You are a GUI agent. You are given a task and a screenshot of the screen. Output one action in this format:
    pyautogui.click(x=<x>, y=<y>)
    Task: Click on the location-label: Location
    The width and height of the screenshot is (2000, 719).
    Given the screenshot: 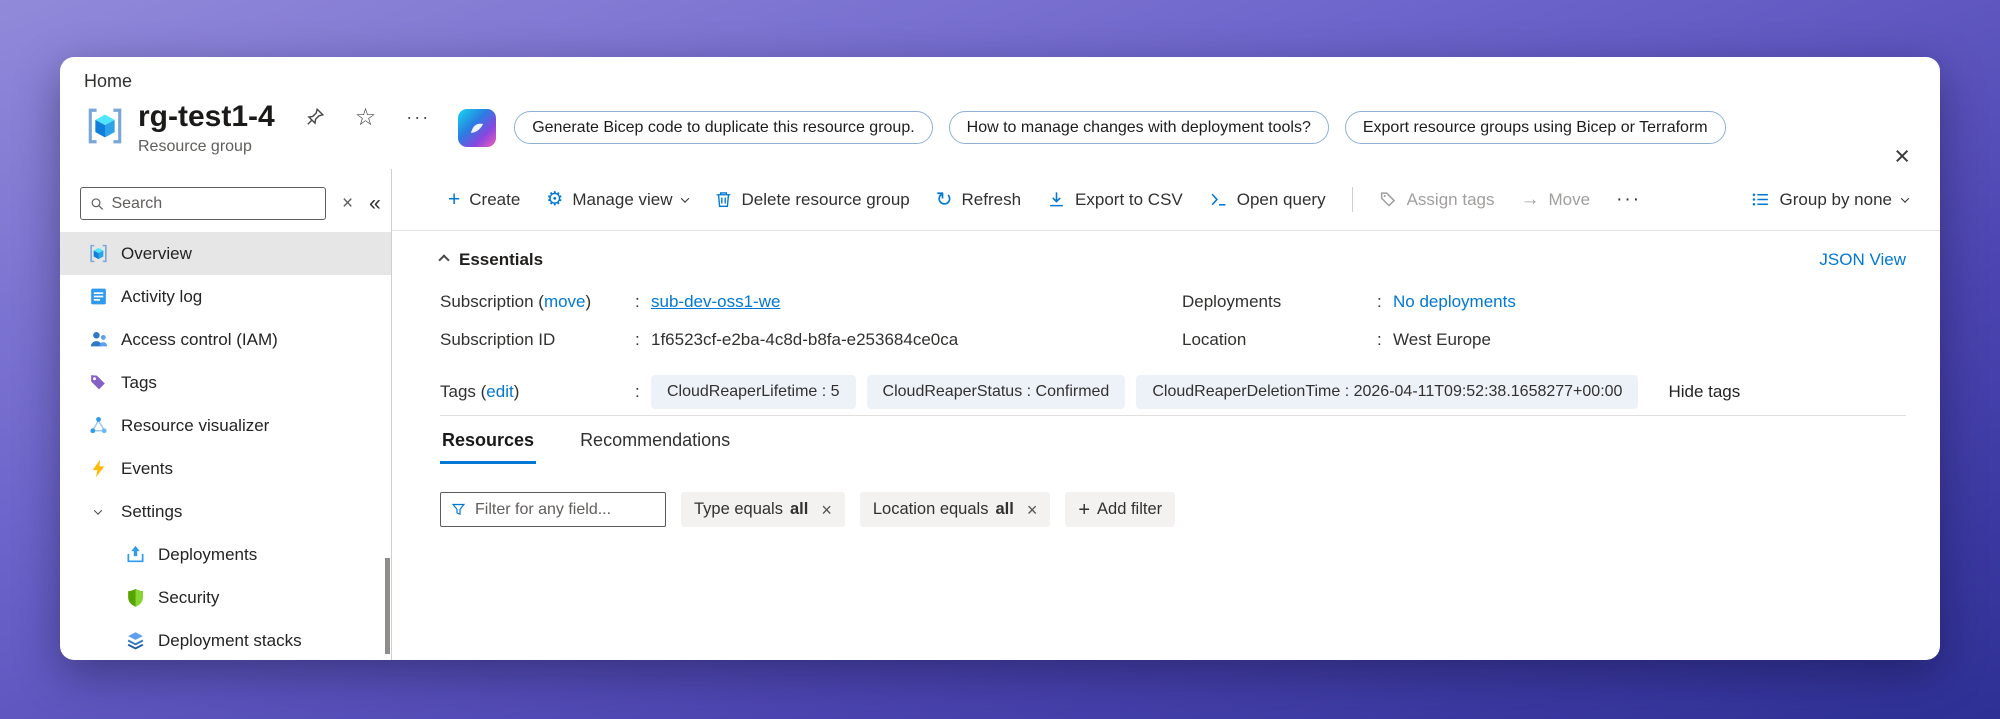 What is the action you would take?
    pyautogui.click(x=1214, y=339)
    